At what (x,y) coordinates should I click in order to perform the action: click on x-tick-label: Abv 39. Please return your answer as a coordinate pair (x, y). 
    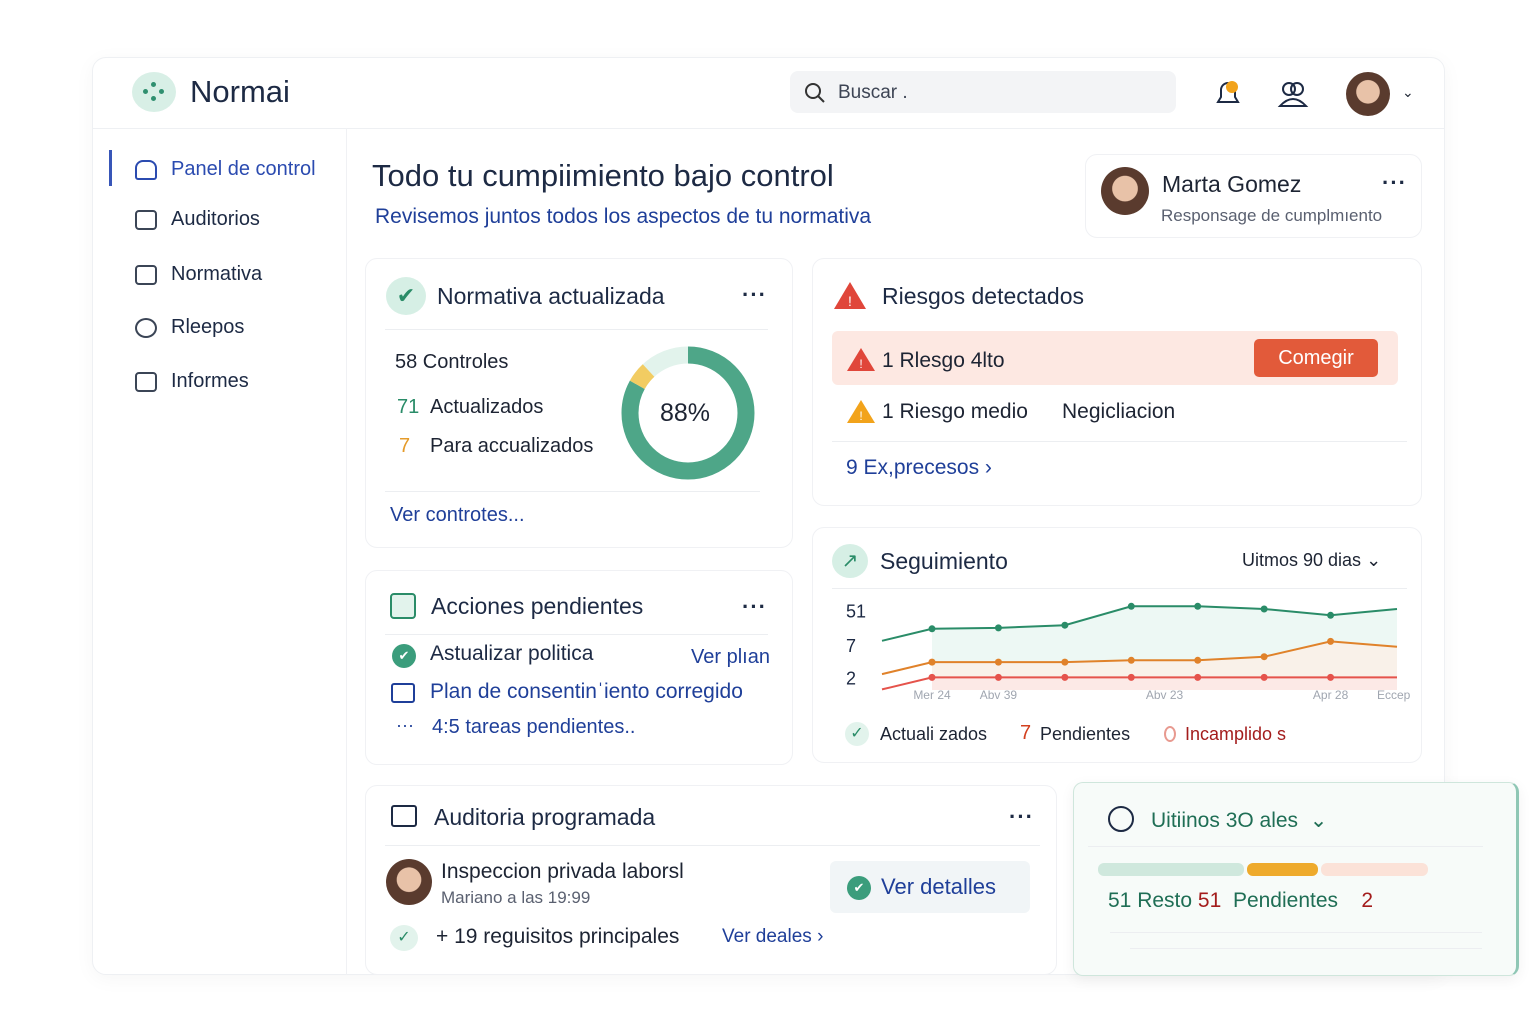
    Looking at the image, I should click on (999, 695).